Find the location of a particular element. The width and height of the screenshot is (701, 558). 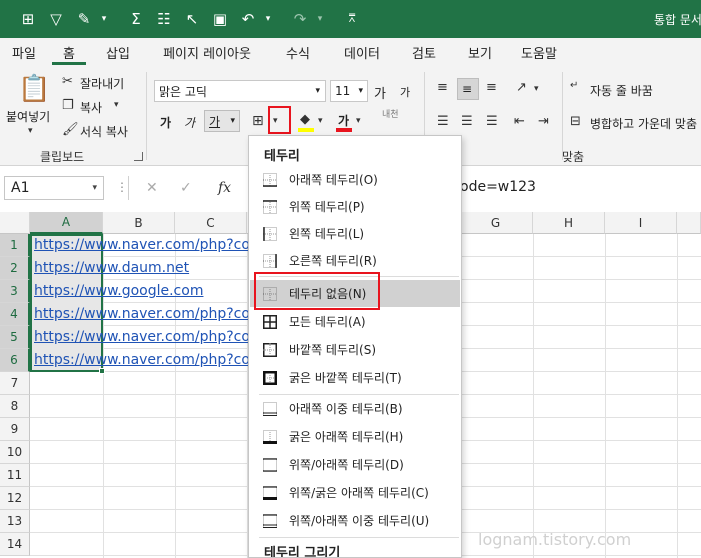

menu-item-left-border: 왼쪽 테두리(L) is located at coordinates (355, 233).